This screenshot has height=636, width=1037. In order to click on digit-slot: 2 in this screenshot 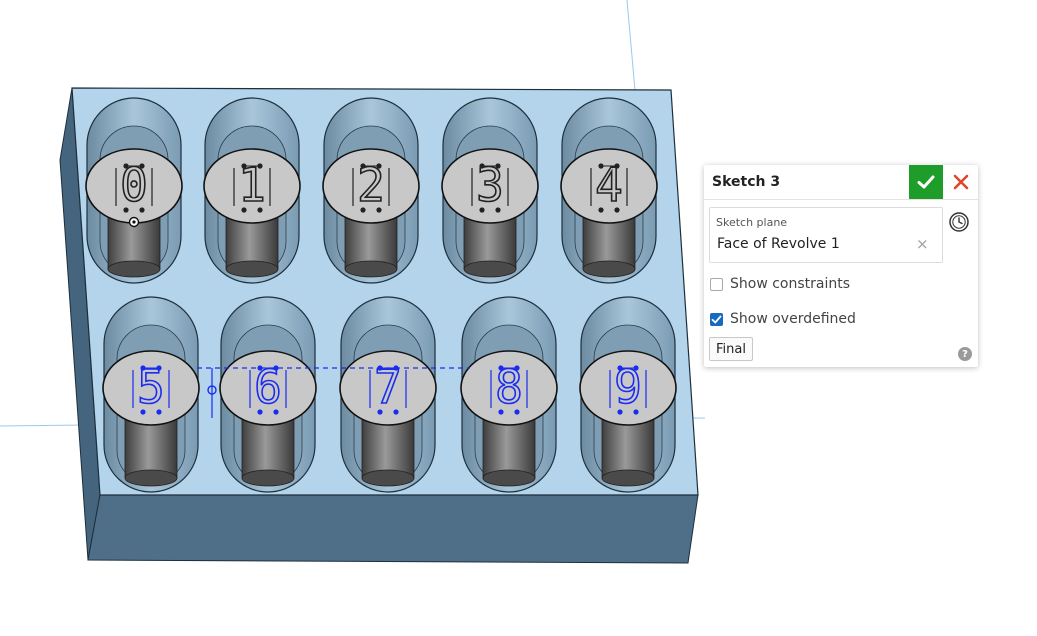, I will do `click(371, 190)`.